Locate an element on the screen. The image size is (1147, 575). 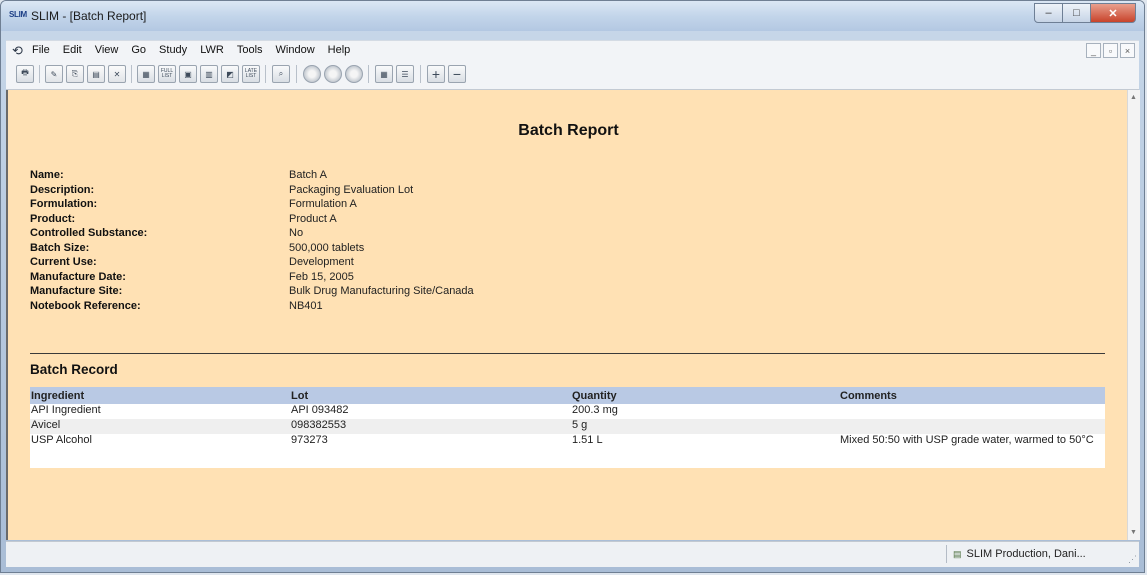
image-icon: ◩ is located at coordinates (230, 74).